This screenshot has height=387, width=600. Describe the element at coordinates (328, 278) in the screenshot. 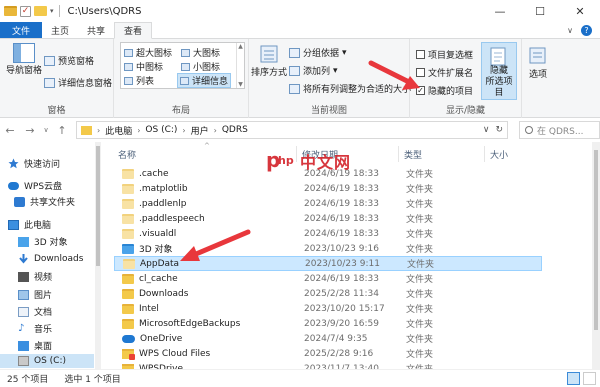

I see `table-row: cl_cache 2024/6/19 18:33 文件夹` at that location.